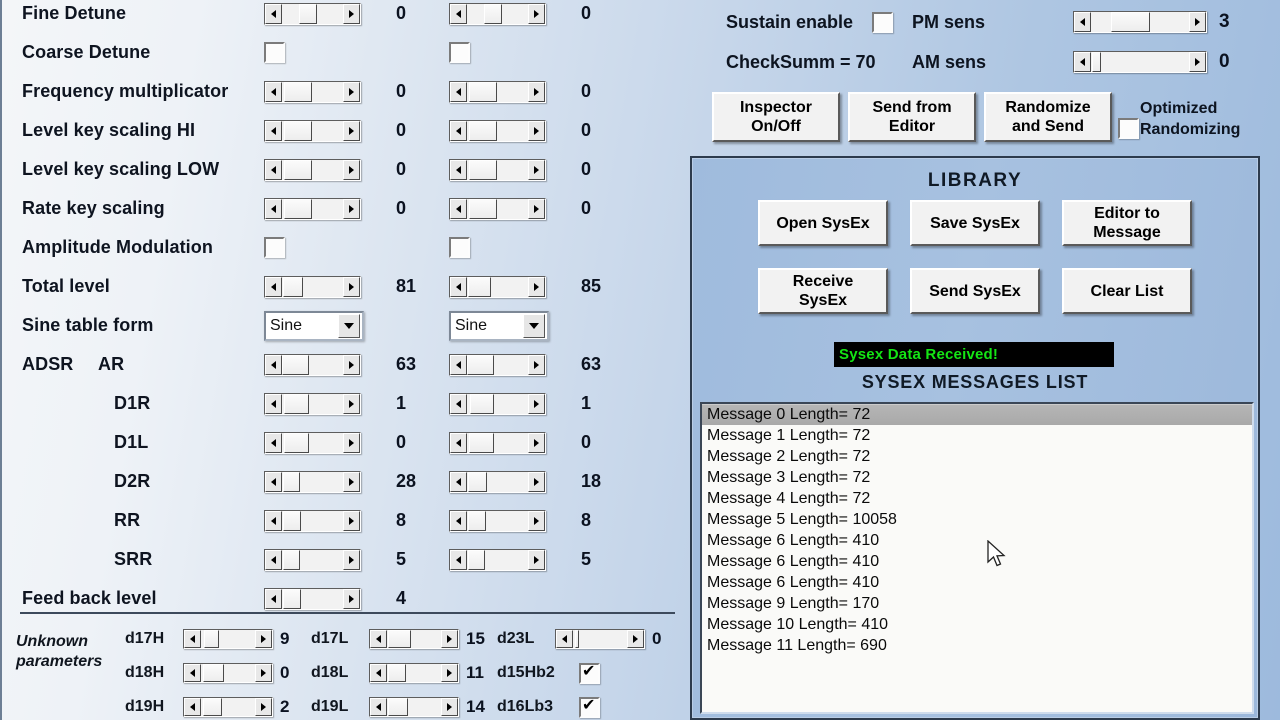  I want to click on operator-1-checkbox, so click(274, 247).